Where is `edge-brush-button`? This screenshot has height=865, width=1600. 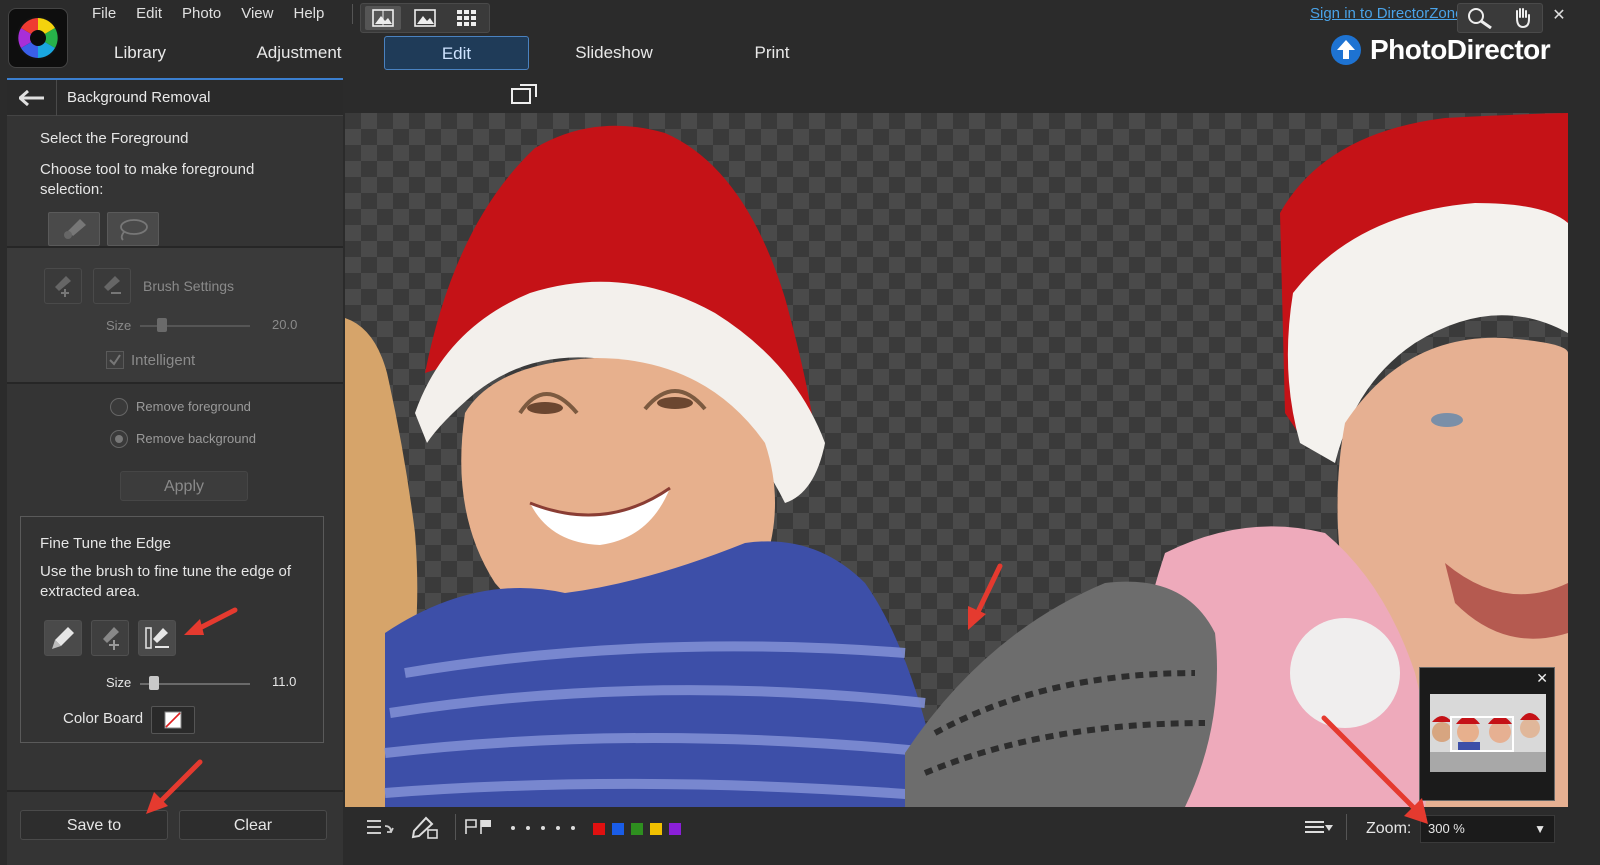
edge-brush-button is located at coordinates (63, 638).